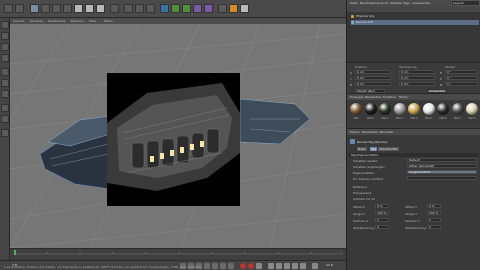 This screenshot has width=480, height=270. Describe the element at coordinates (351, 79) in the screenshot. I see `axis-y-label: Y` at that location.